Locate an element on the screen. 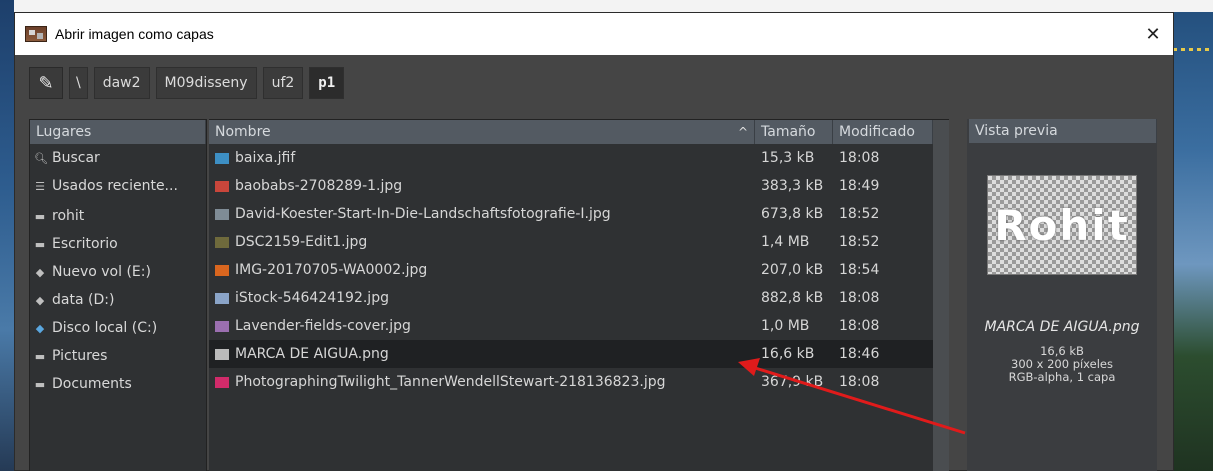  file-row: Lavender-fields-cover.jpg 1,0 MB 18:08 is located at coordinates (579, 326).